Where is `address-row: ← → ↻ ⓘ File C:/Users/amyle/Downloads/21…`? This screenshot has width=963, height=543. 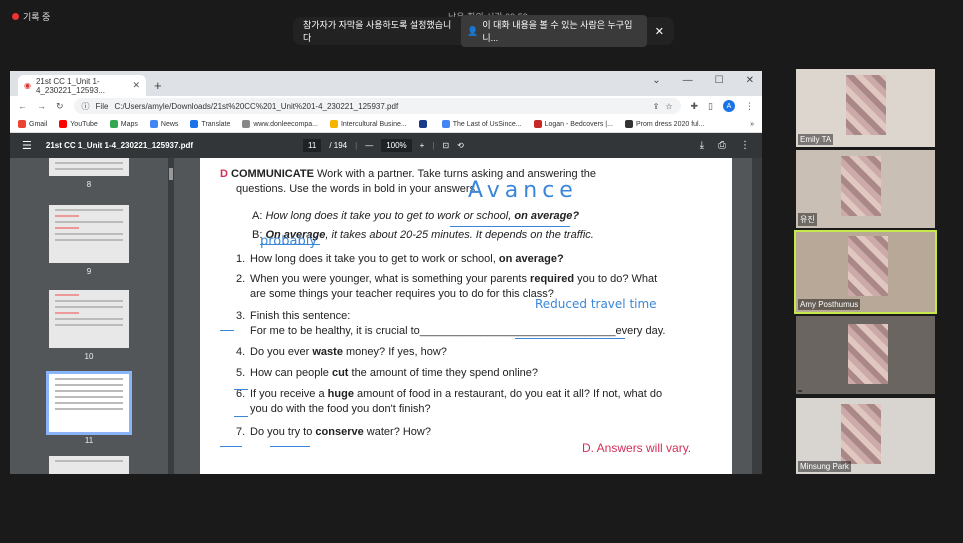 address-row: ← → ↻ ⓘ File C:/Users/amyle/Downloads/21… is located at coordinates (386, 106).